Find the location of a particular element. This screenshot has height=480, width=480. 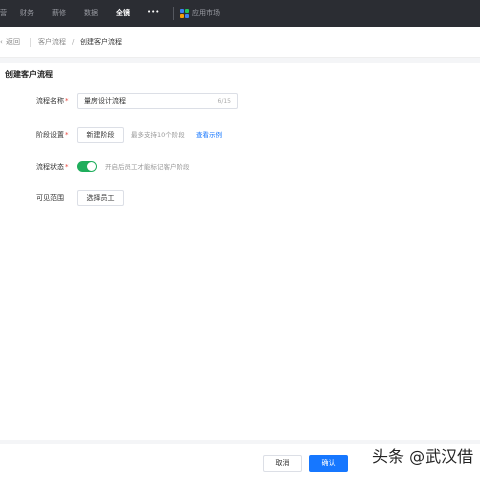

new-stage-button: 新建阶段 is located at coordinates (100, 135).